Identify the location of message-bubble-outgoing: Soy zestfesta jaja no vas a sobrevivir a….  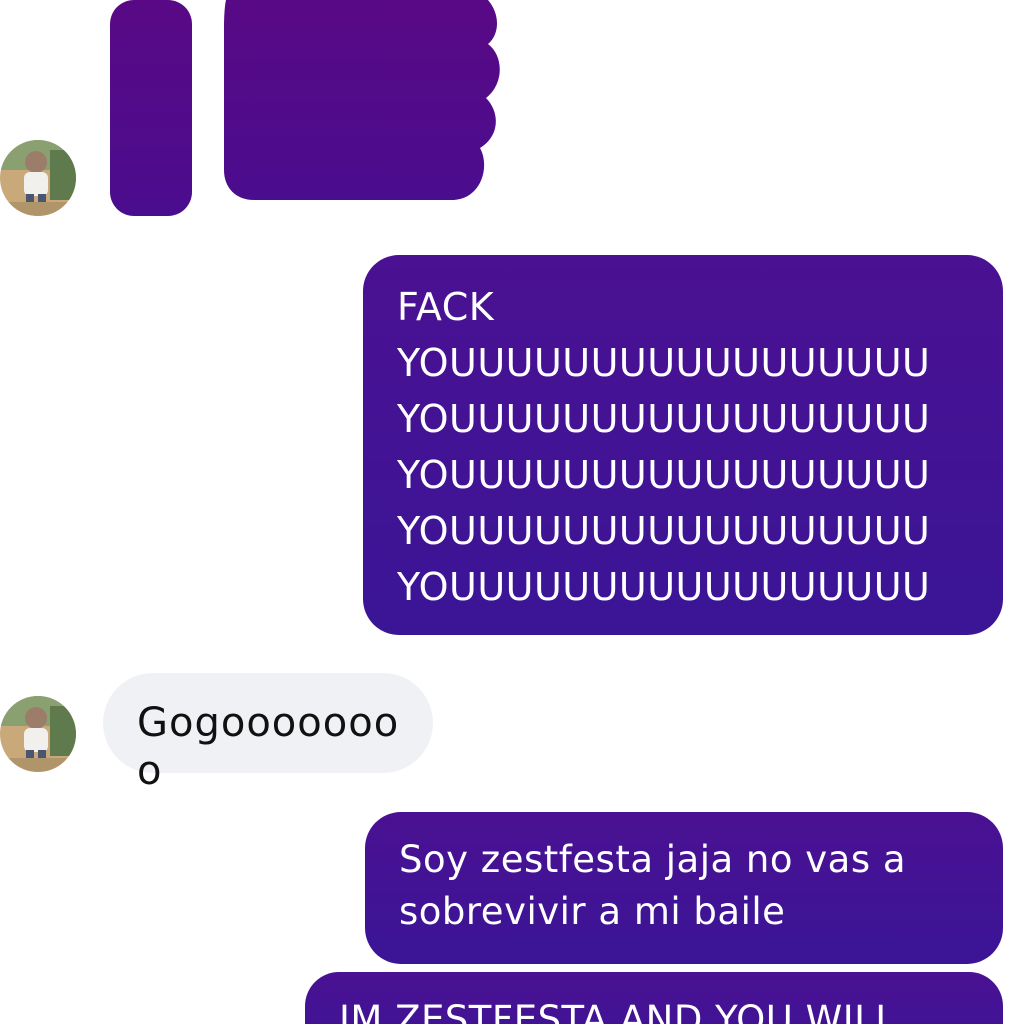
(684, 888).